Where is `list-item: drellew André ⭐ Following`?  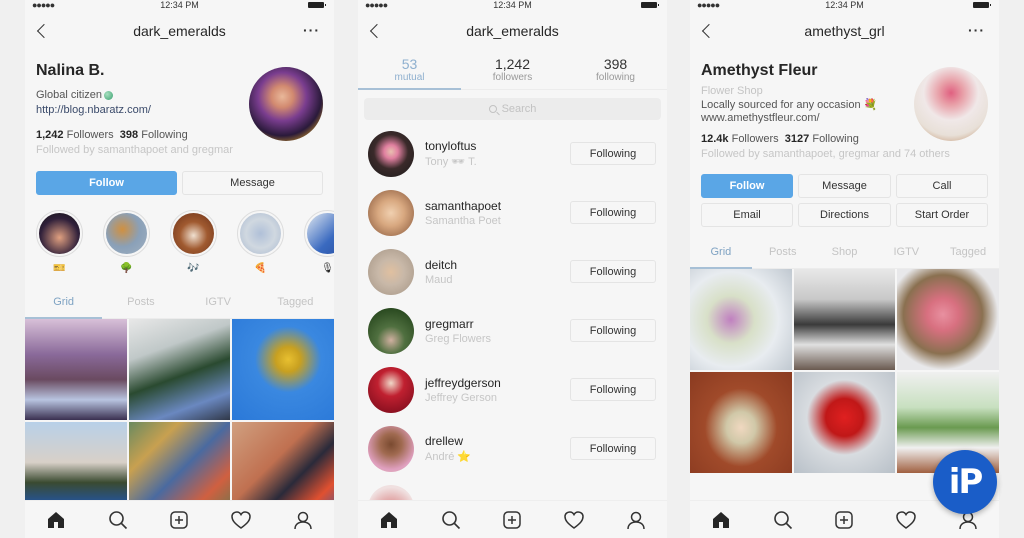 list-item: drellew André ⭐ Following is located at coordinates (512, 448).